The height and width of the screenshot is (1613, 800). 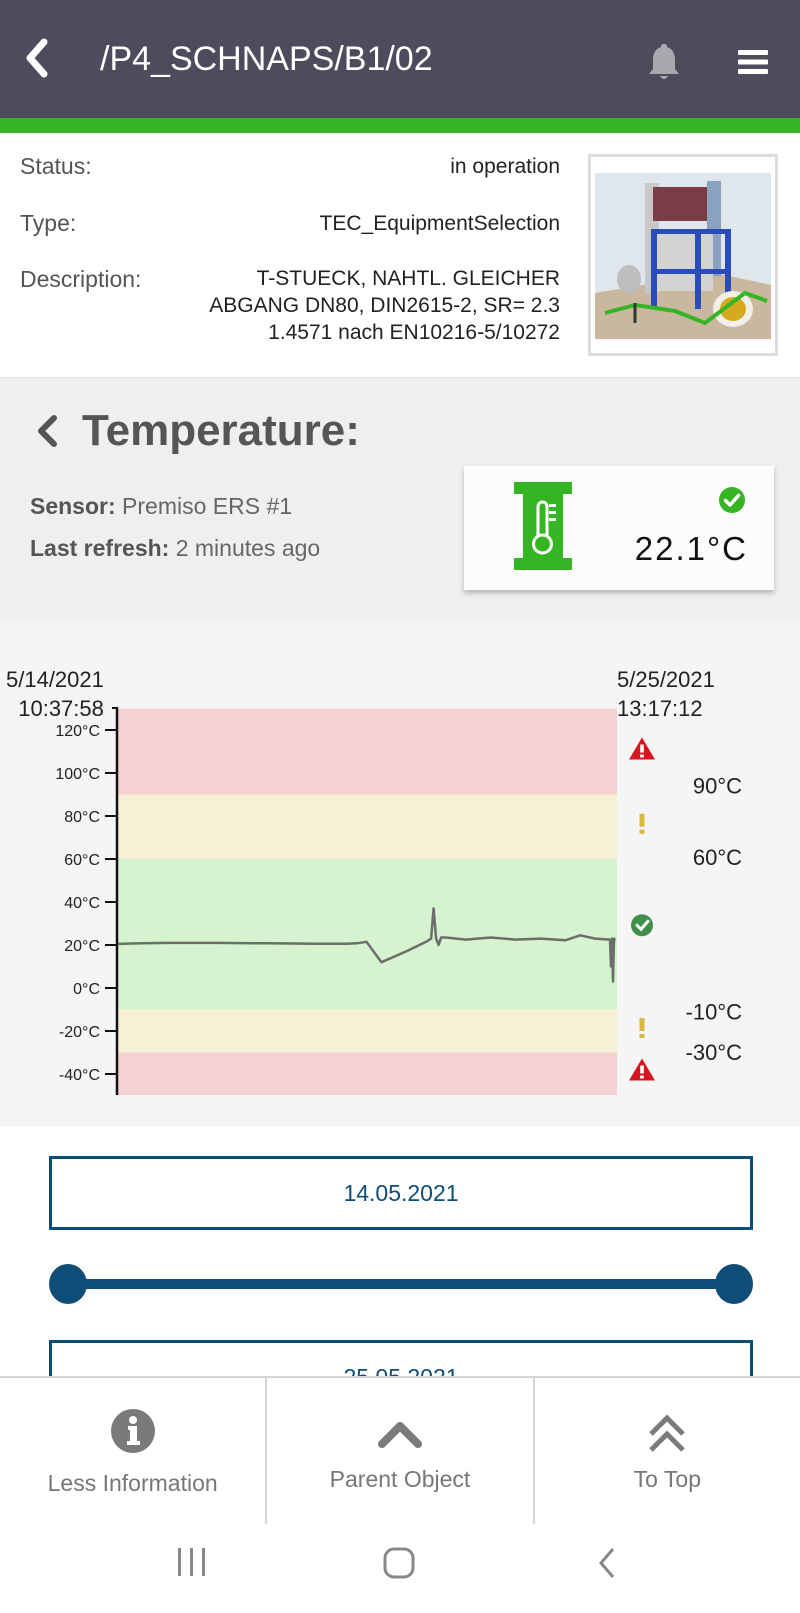 I want to click on slider-track, so click(x=401, y=1284).